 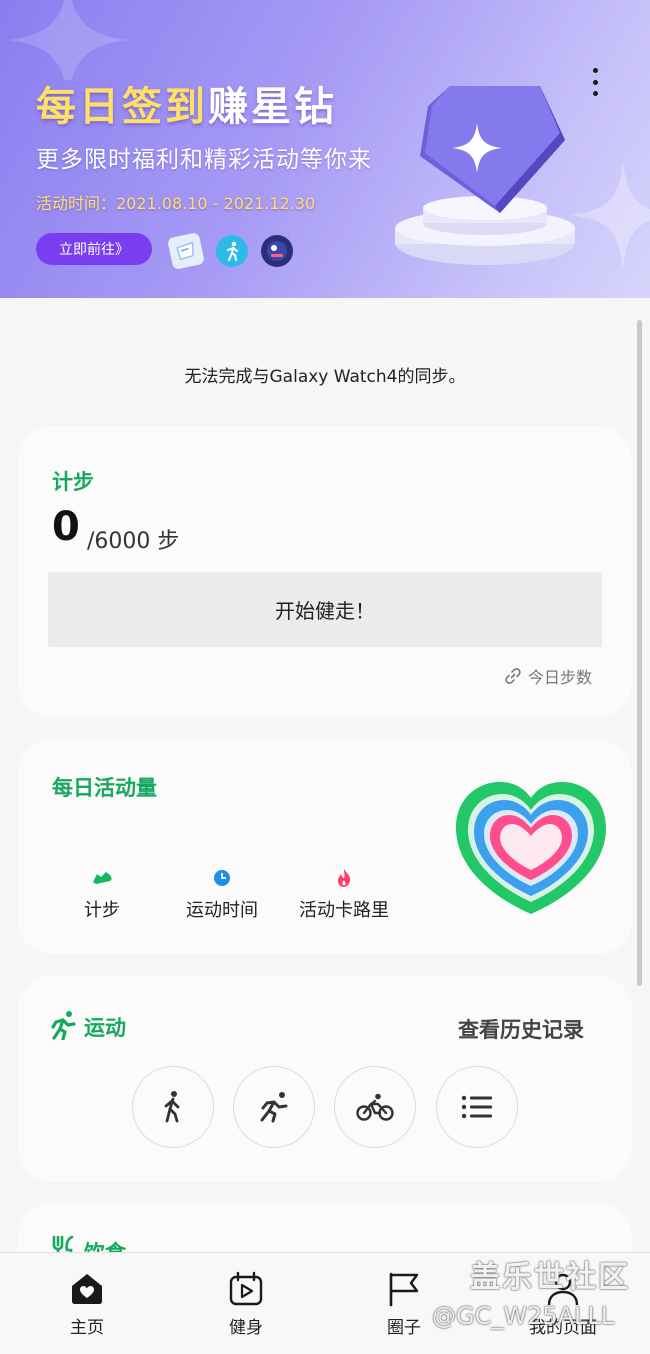 I want to click on running-app-icon, so click(x=232, y=251).